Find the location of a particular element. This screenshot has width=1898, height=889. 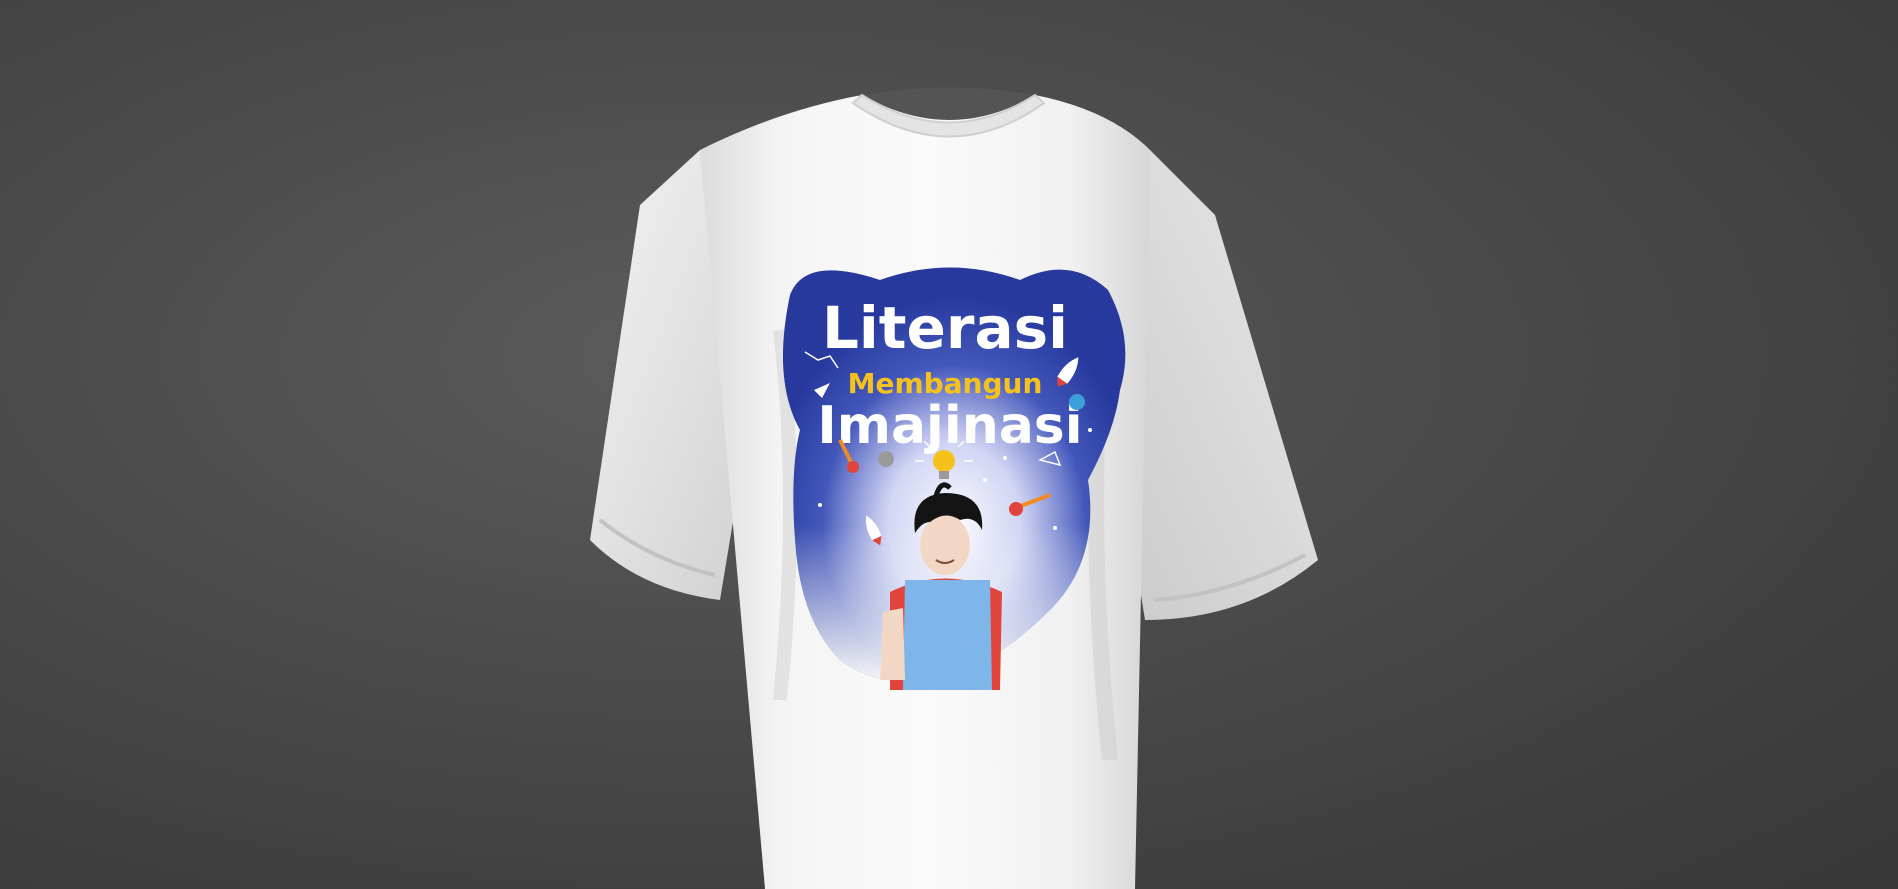

moon-icon is located at coordinates (886, 459).